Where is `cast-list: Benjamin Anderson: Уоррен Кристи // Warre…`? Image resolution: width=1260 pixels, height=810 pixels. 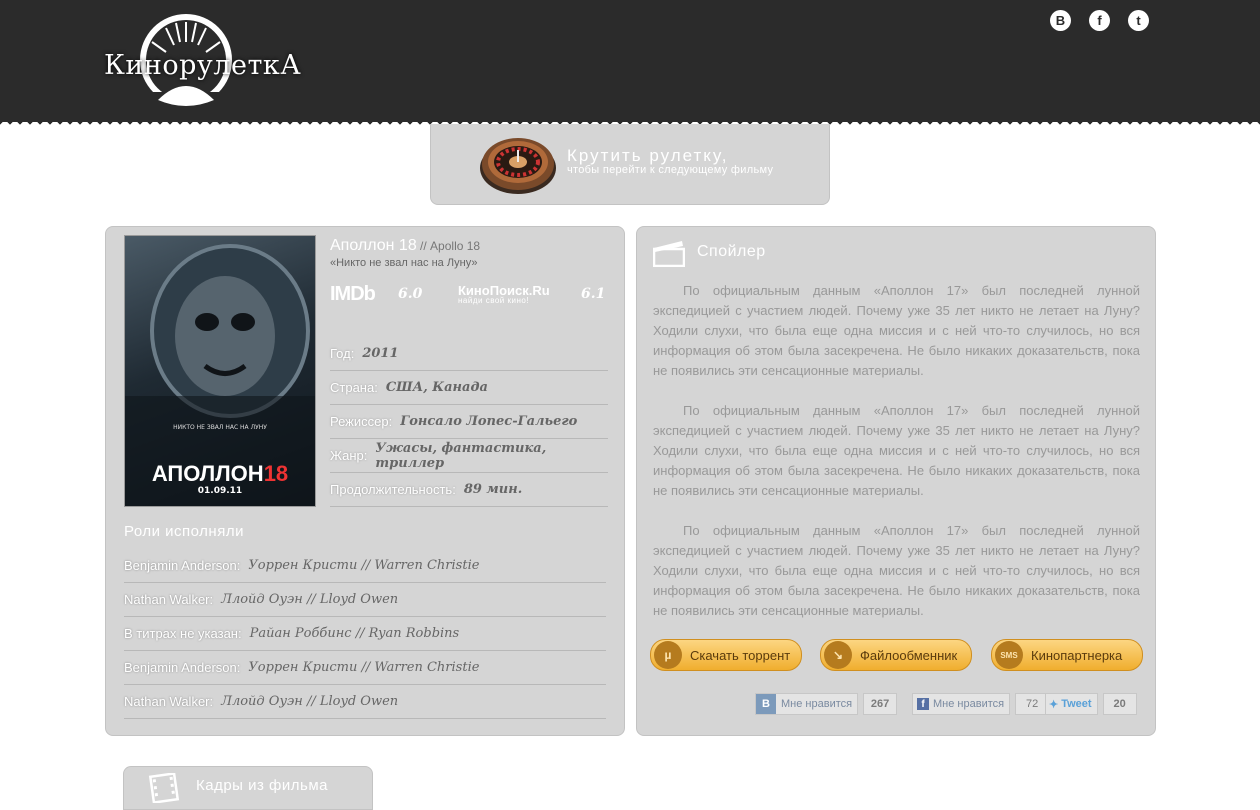 cast-list: Benjamin Anderson: Уоррен Кристи // Warre… is located at coordinates (365, 634).